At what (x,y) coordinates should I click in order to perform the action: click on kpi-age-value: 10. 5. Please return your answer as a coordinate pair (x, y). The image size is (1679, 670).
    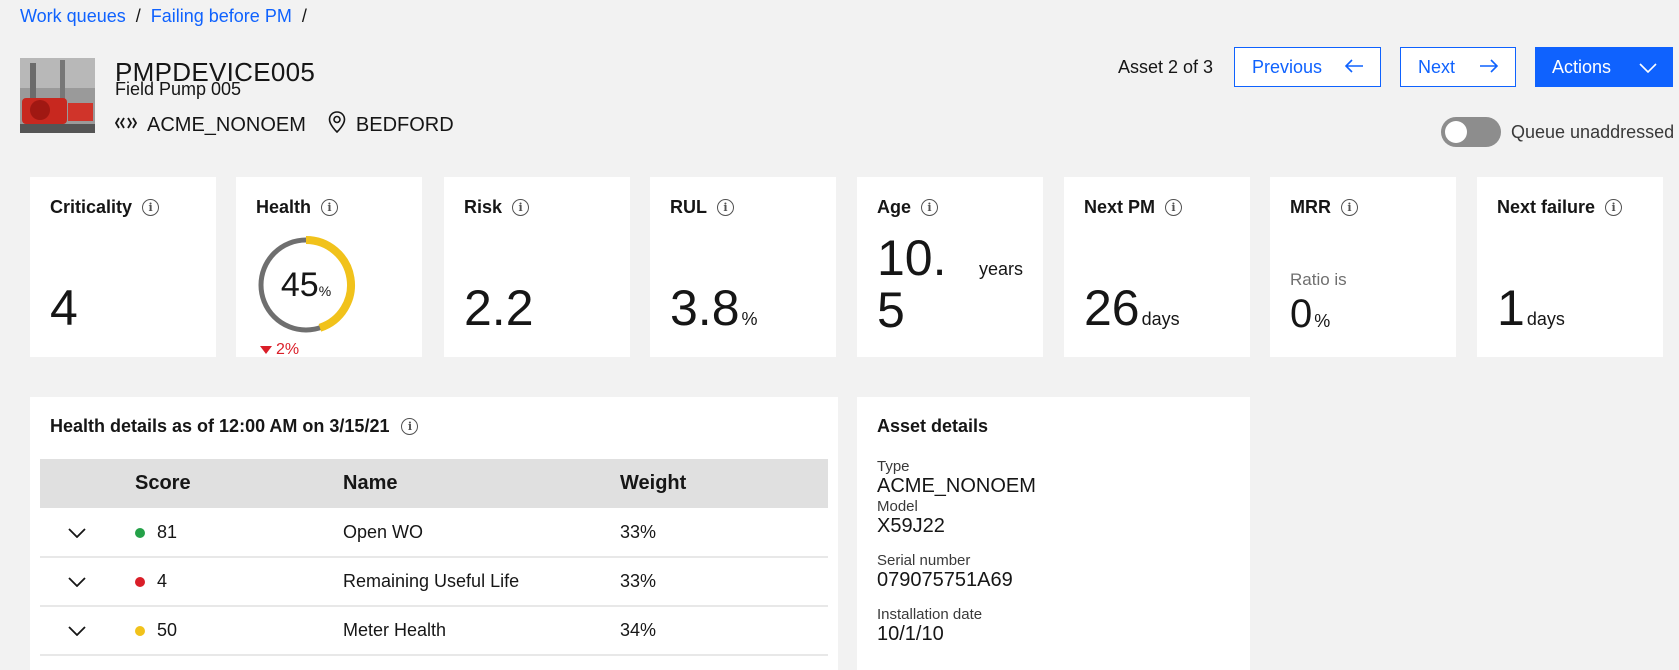
    Looking at the image, I should click on (912, 284).